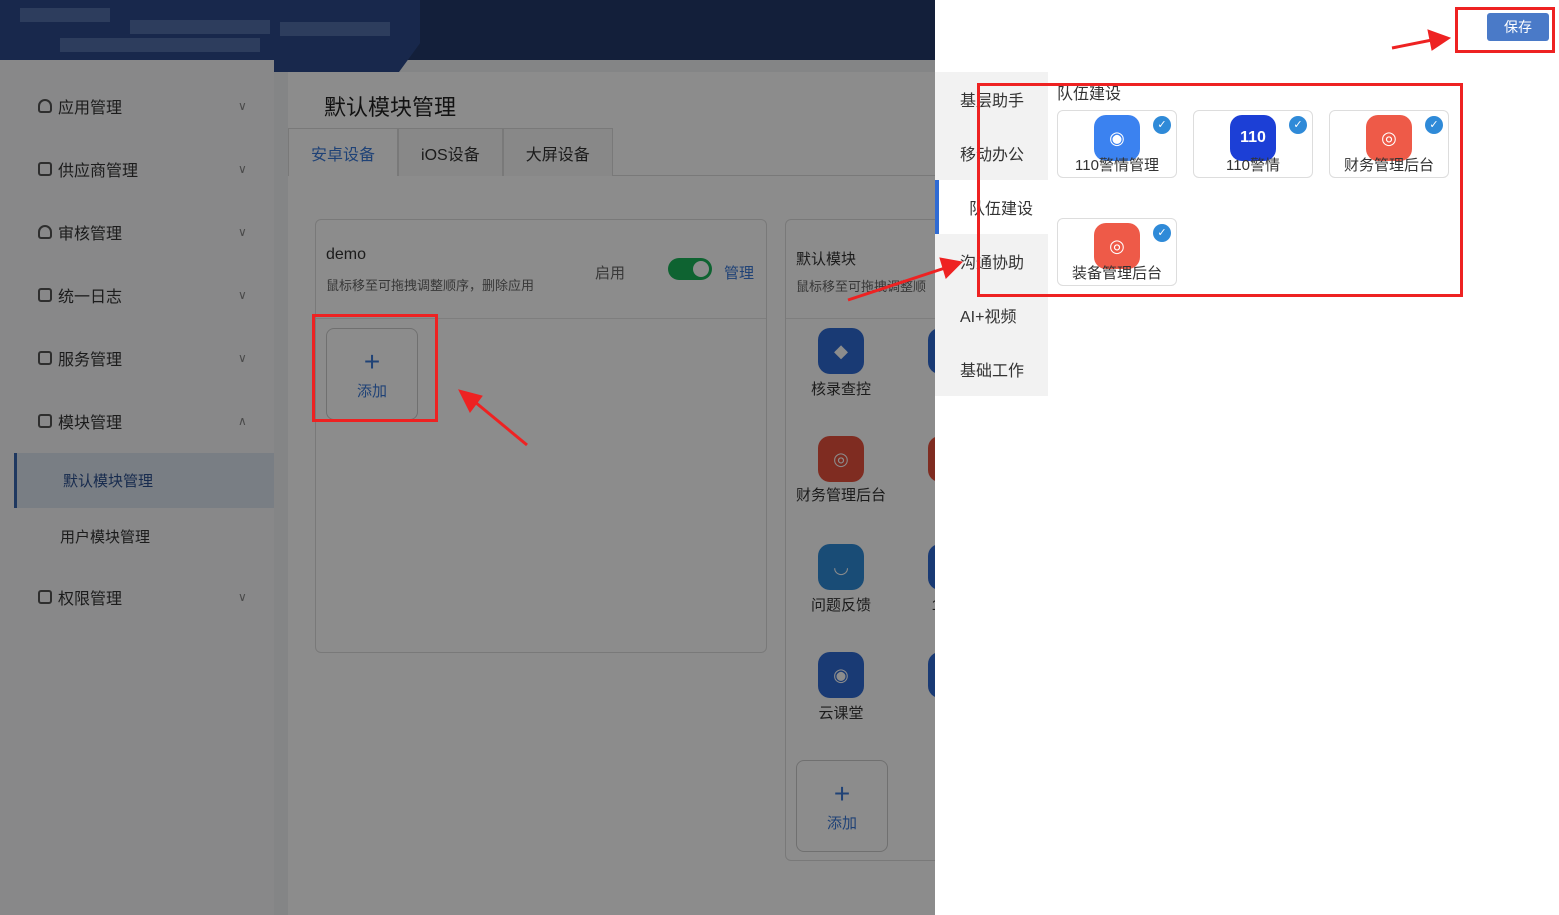 Image resolution: width=1559 pixels, height=915 pixels. I want to click on category-item: 基础工作, so click(991, 369).